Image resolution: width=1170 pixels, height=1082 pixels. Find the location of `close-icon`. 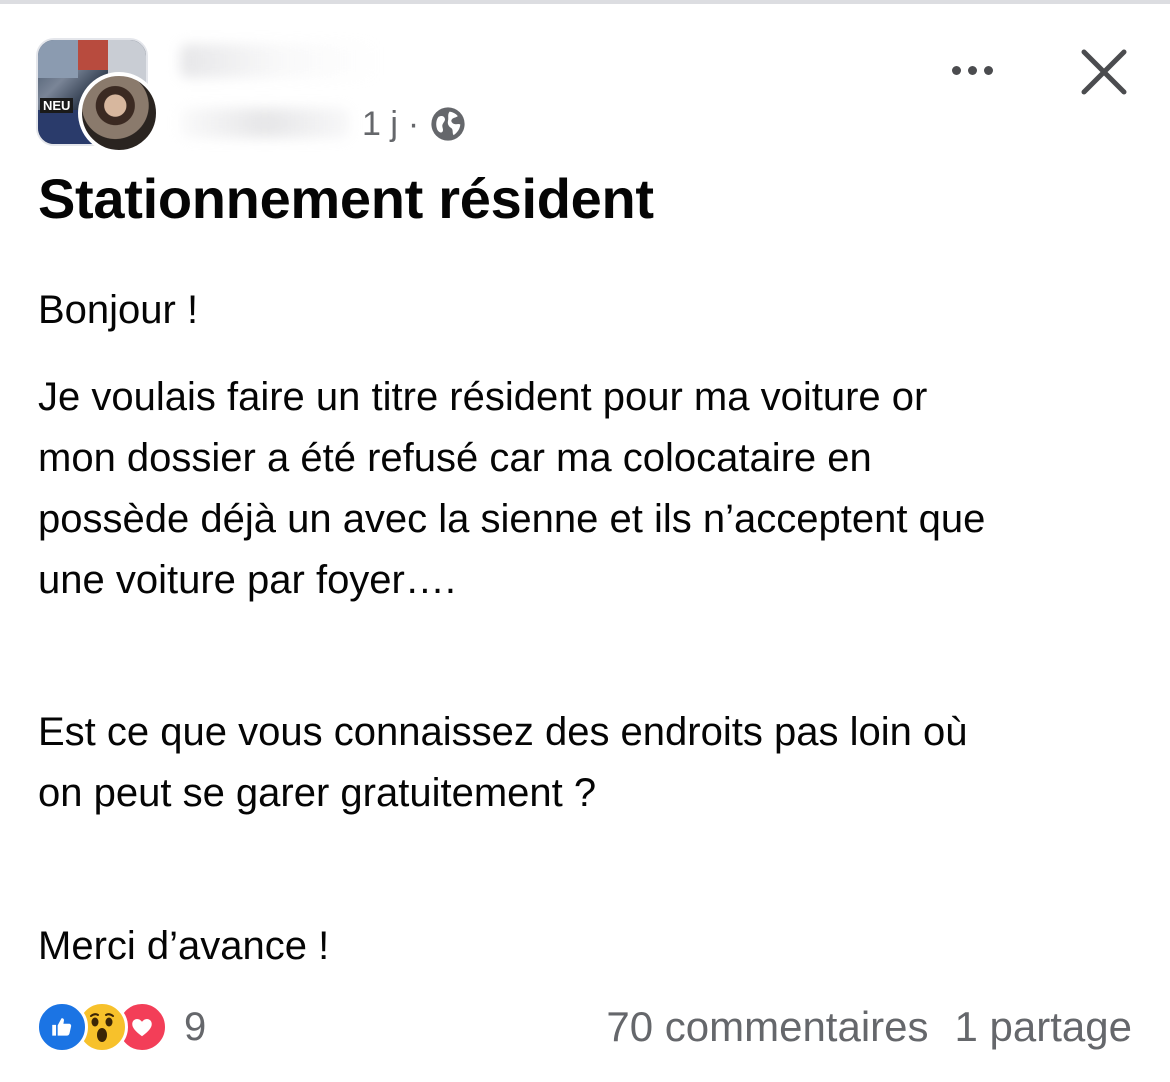

close-icon is located at coordinates (1104, 72).